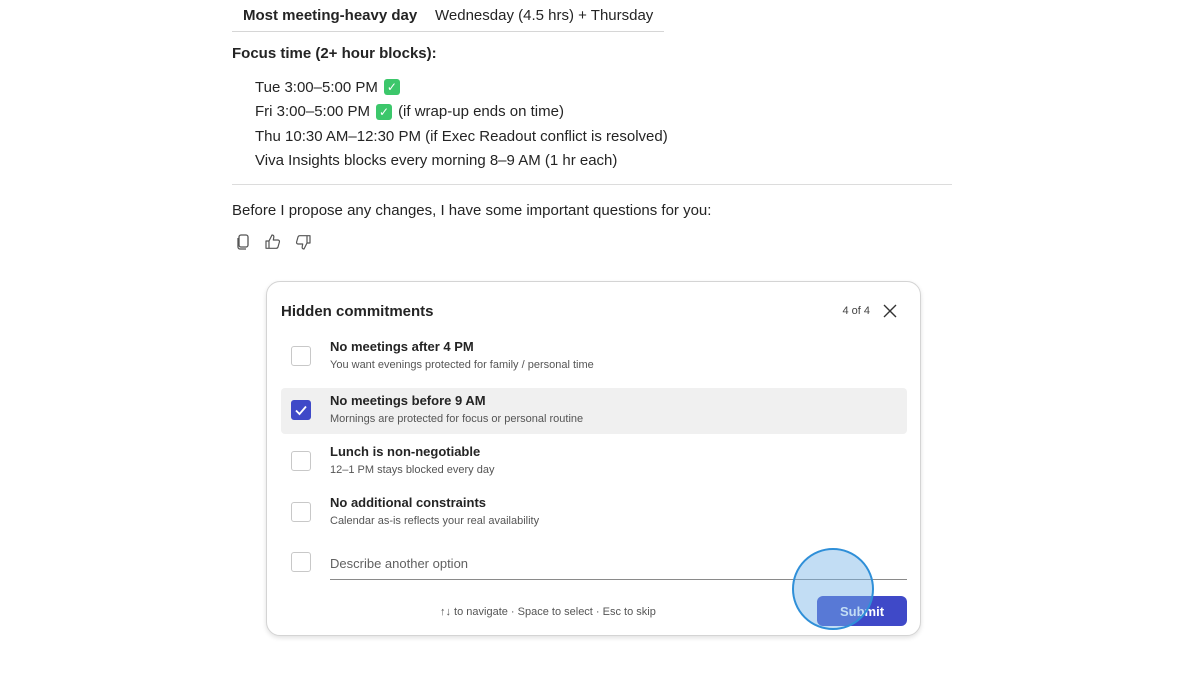 Image resolution: width=1200 pixels, height=675 pixels. What do you see at coordinates (461, 87) in the screenshot?
I see `focus-item: Tue 3:00–5:00 PM ✓` at bounding box center [461, 87].